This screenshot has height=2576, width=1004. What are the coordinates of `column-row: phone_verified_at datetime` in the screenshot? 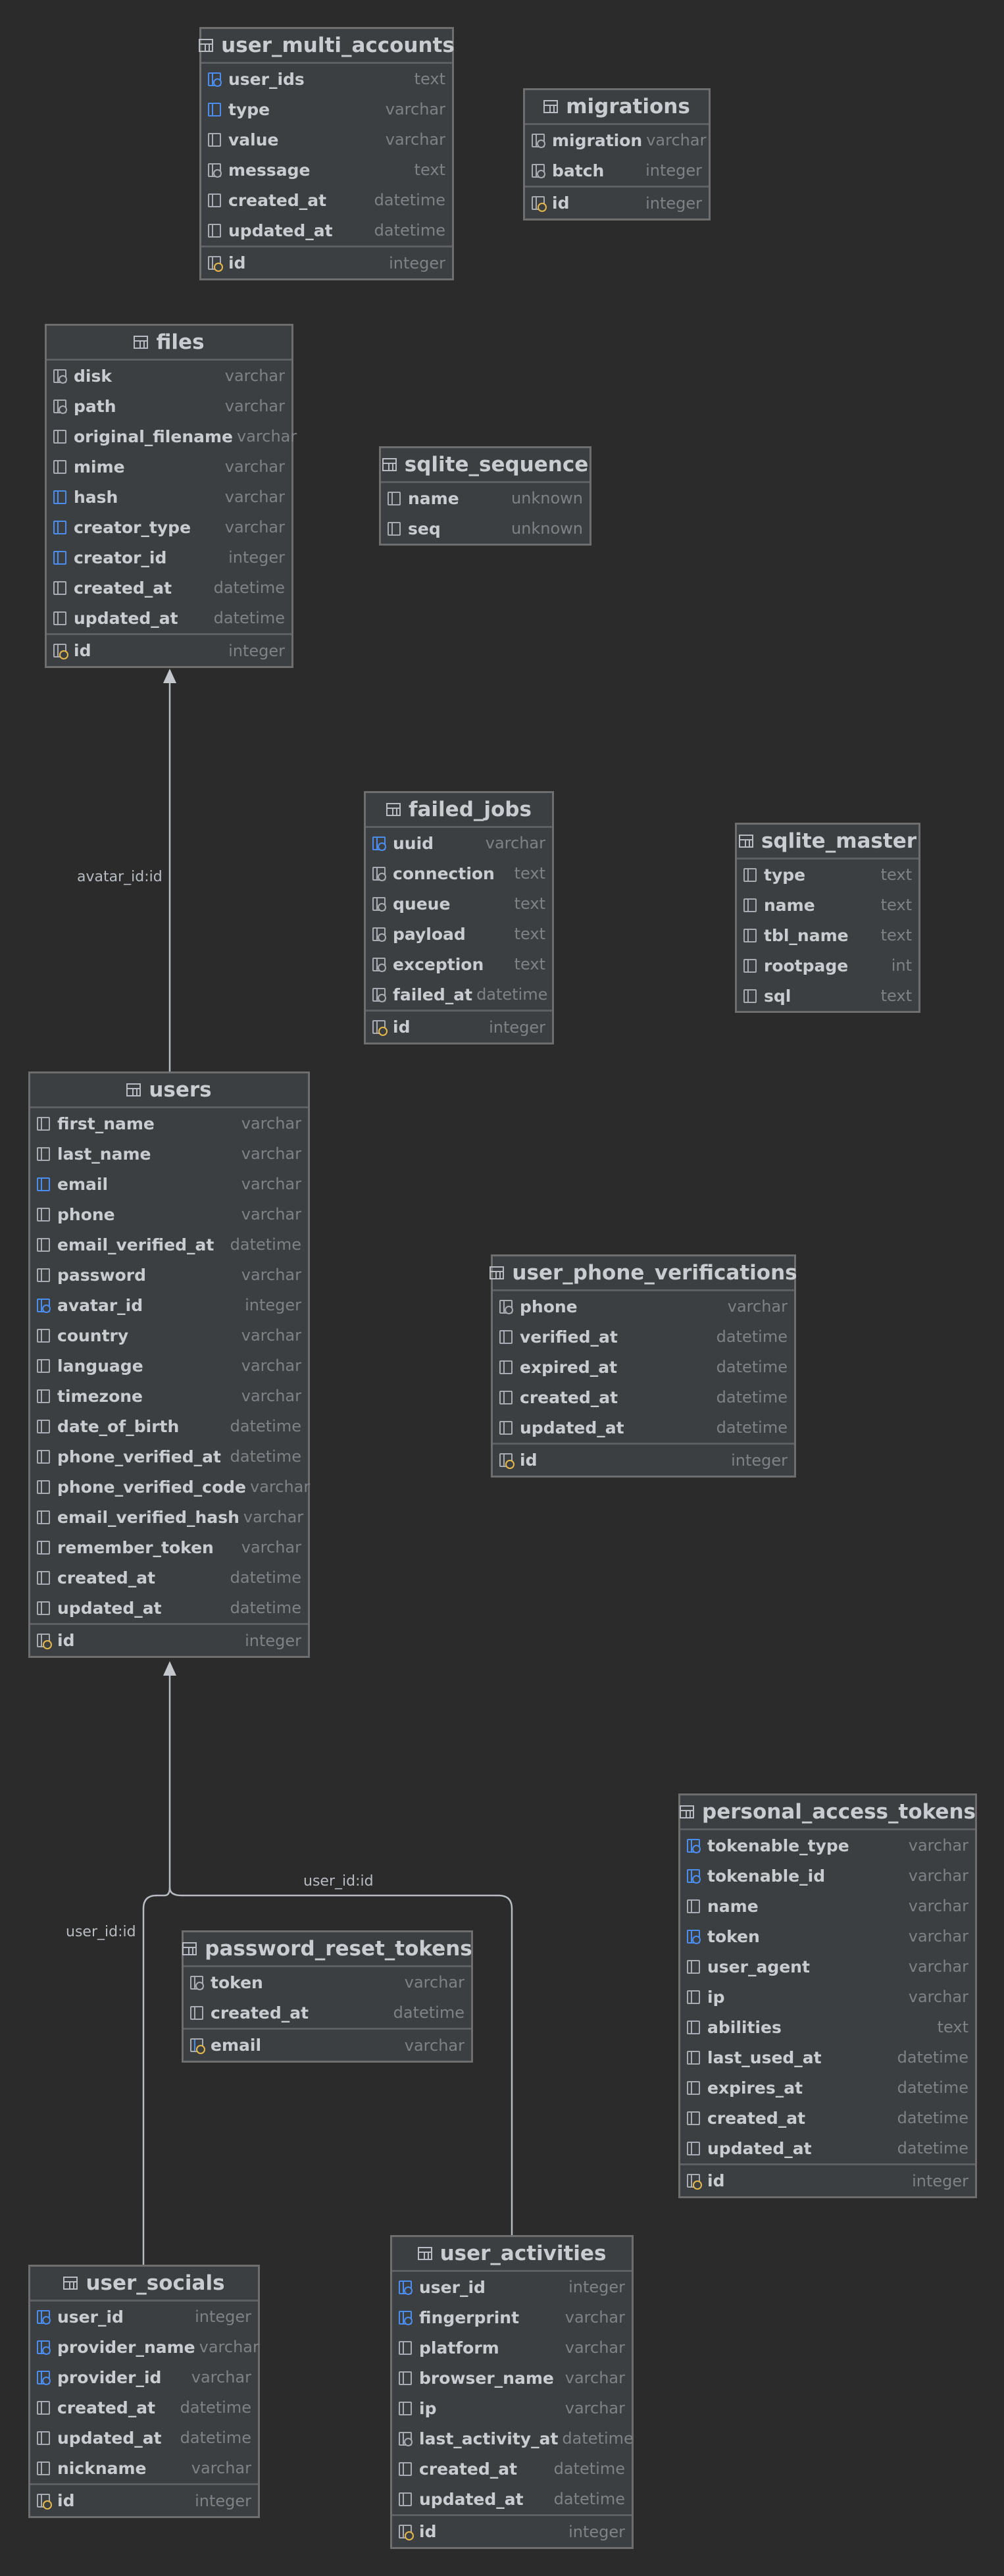 It's located at (169, 1456).